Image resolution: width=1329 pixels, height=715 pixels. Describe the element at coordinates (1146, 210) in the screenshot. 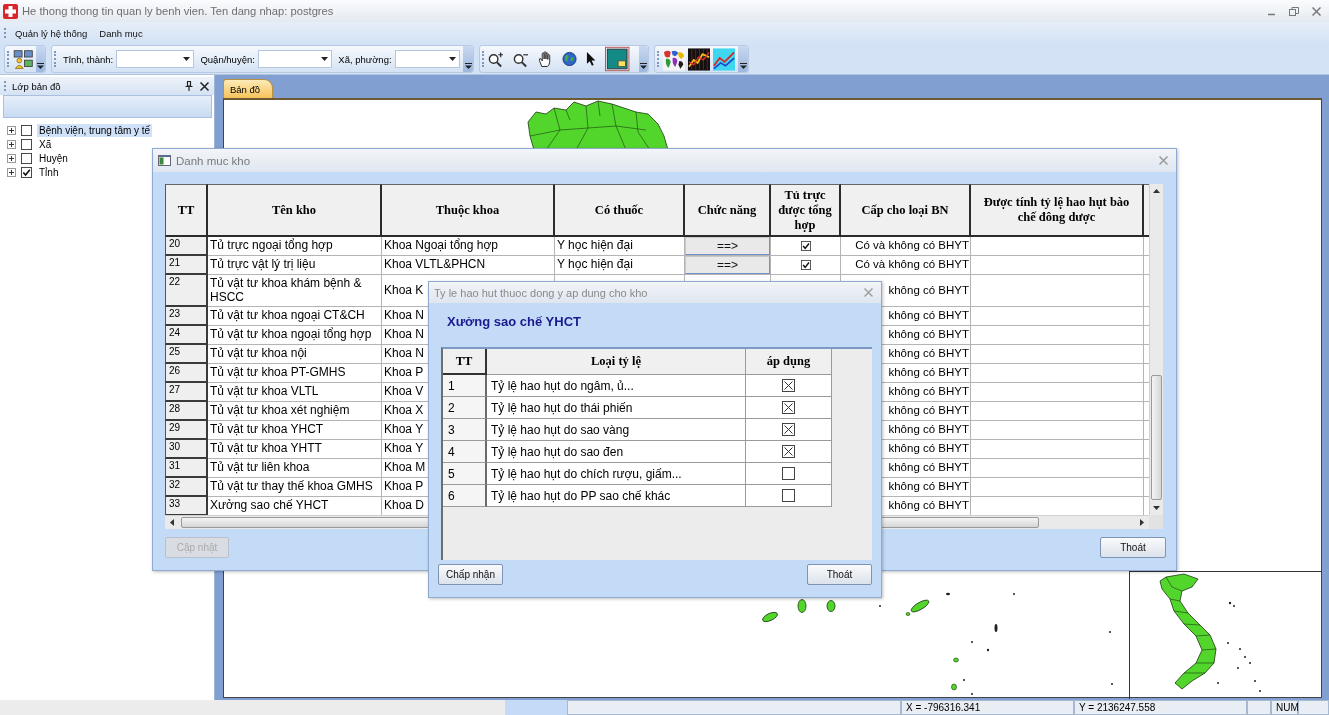

I see `column-header` at that location.